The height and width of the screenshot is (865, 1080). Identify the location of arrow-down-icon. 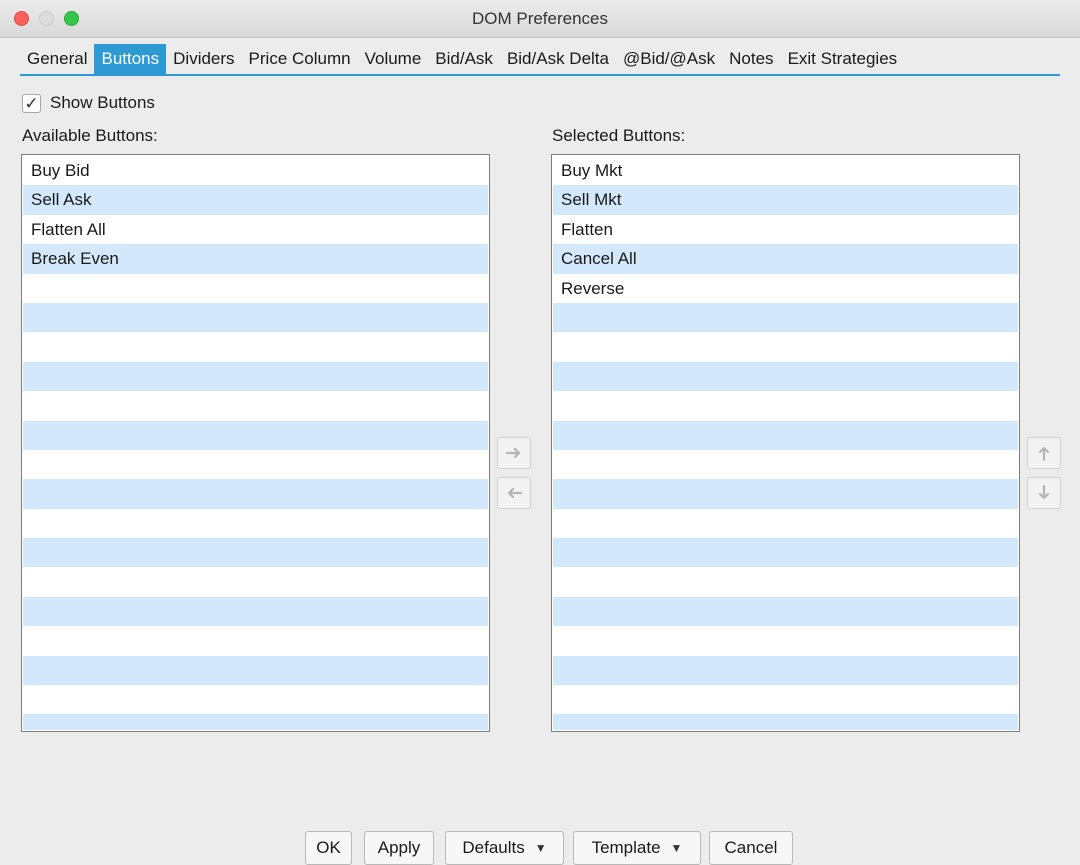
(1044, 492).